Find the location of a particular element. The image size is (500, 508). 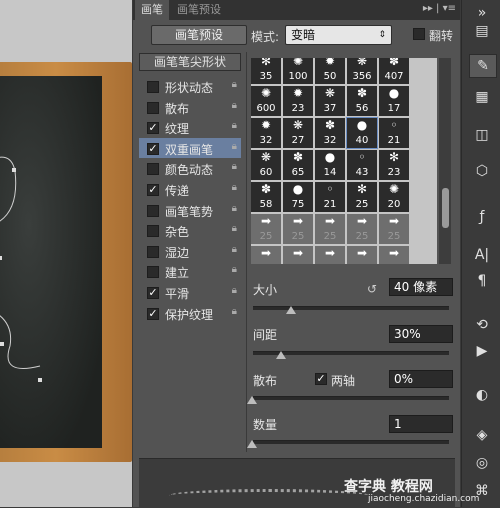

brush-tip-cell: ✻ 35 is located at coordinates (266, 71).